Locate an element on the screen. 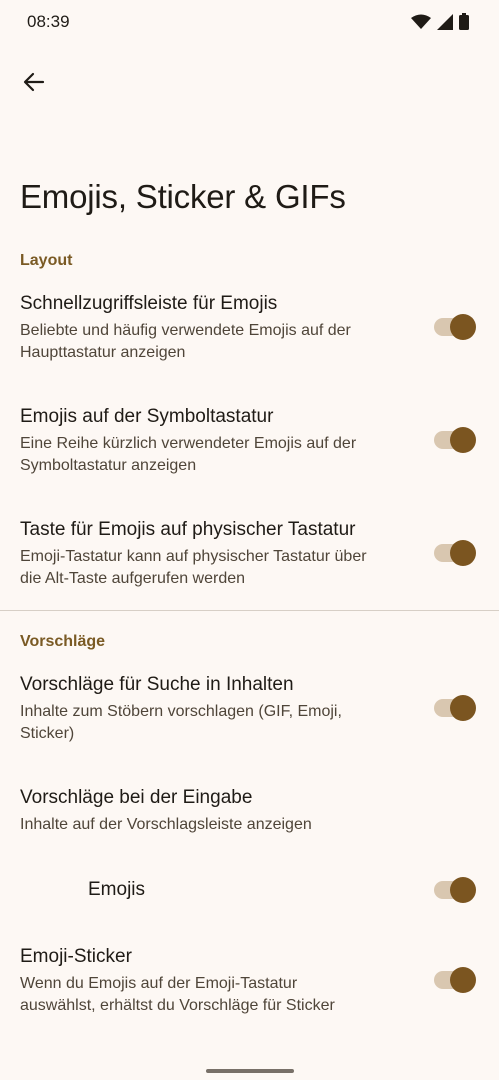 This screenshot has height=1080, width=499. section-header-layout: Layout is located at coordinates (46, 260).